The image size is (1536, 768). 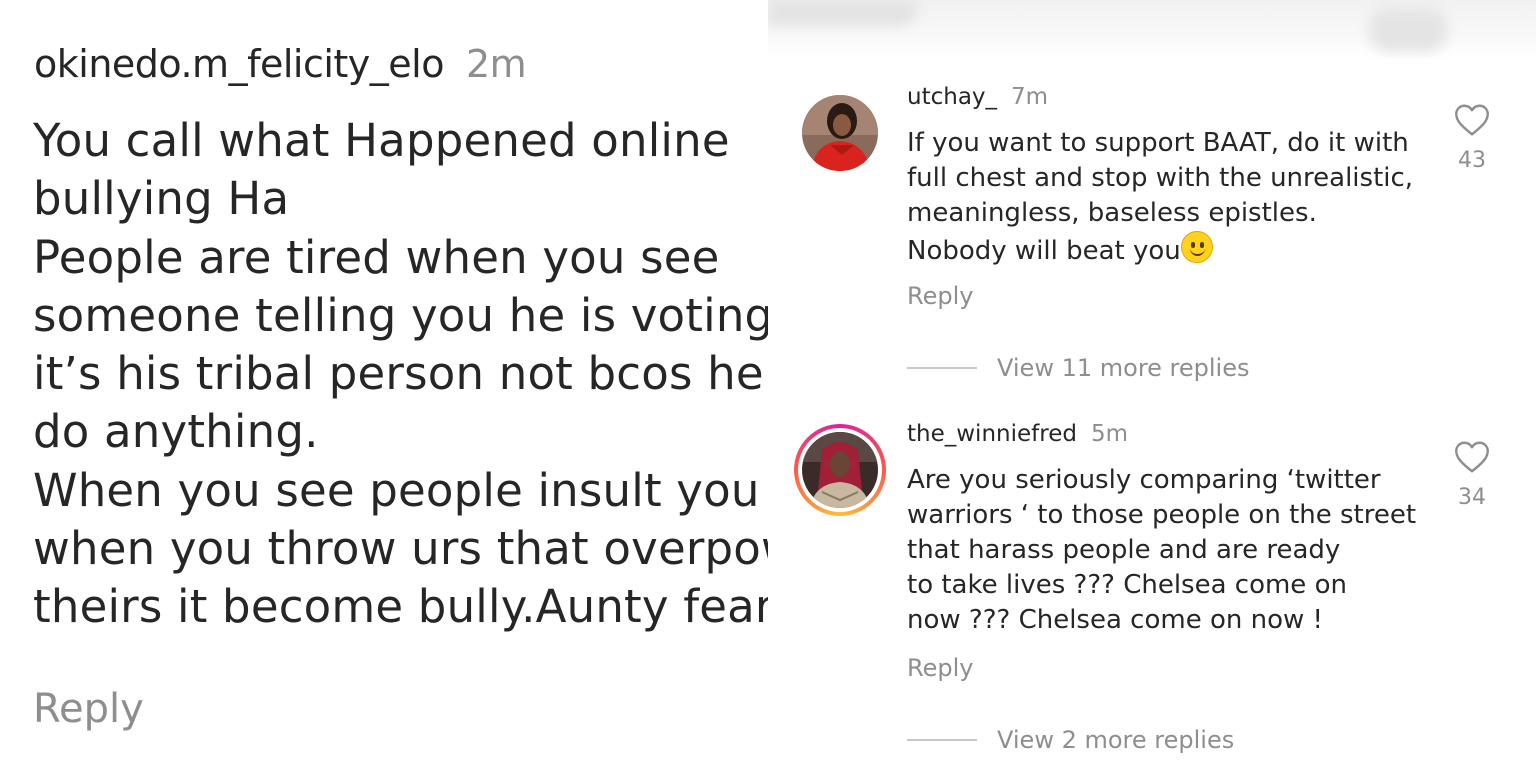 What do you see at coordinates (1123, 368) in the screenshot?
I see `view-more-replies-label: View 11 more replies` at bounding box center [1123, 368].